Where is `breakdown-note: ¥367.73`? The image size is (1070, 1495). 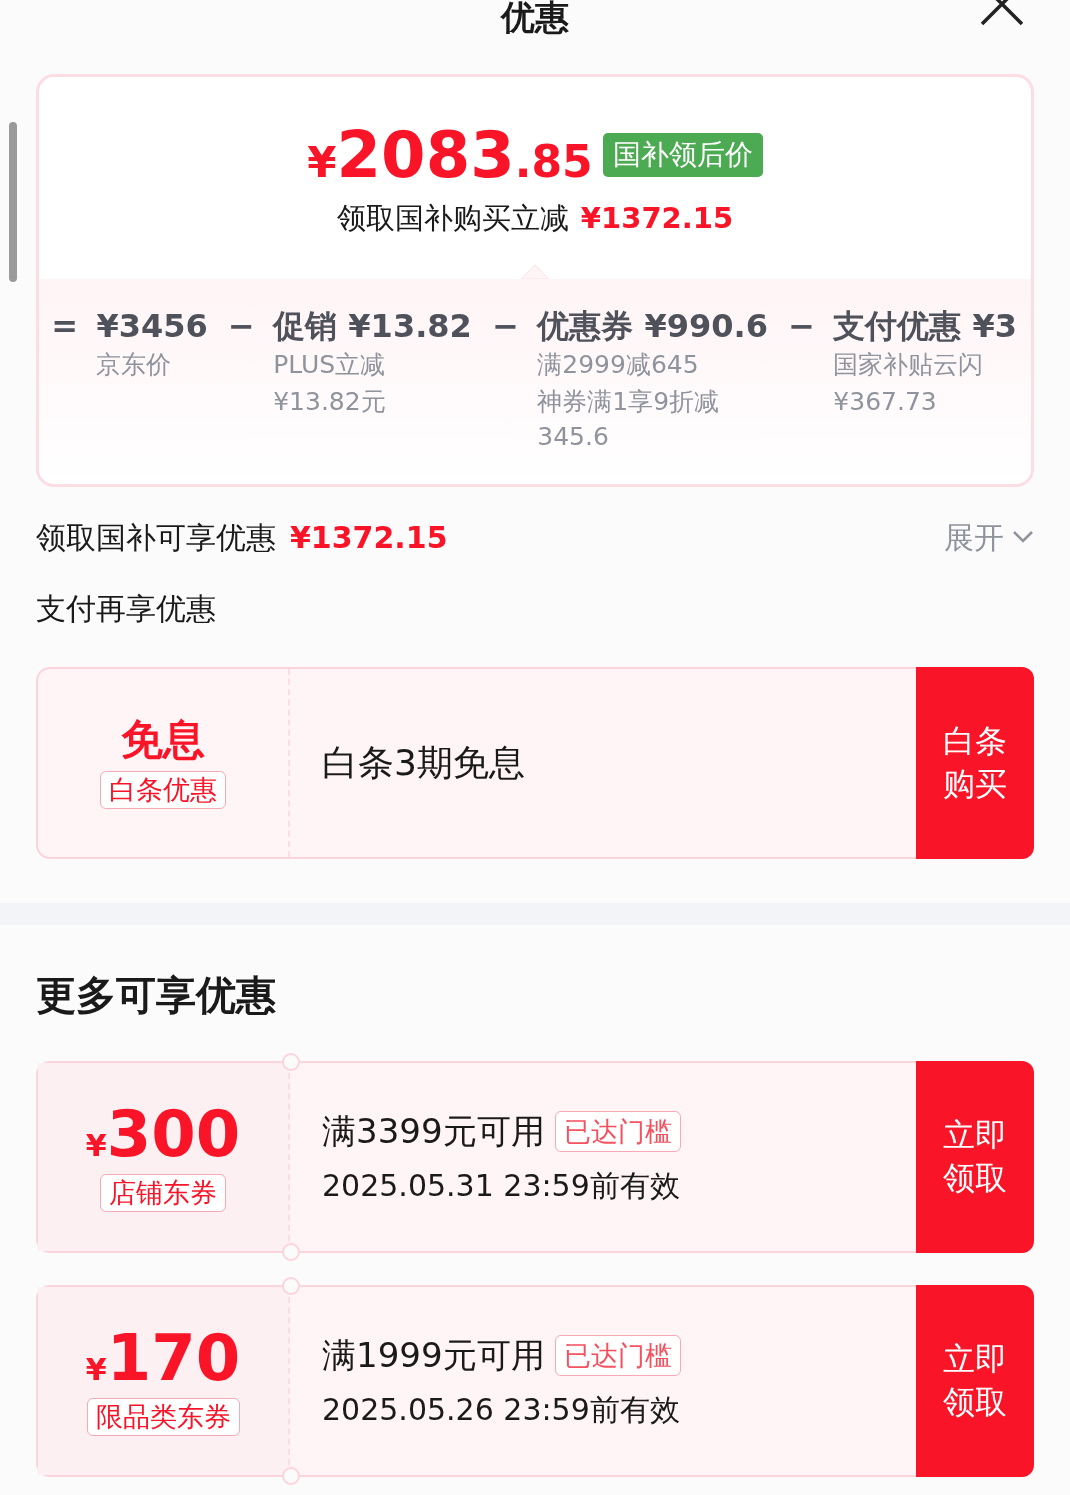 breakdown-note: ¥367.73 is located at coordinates (885, 401).